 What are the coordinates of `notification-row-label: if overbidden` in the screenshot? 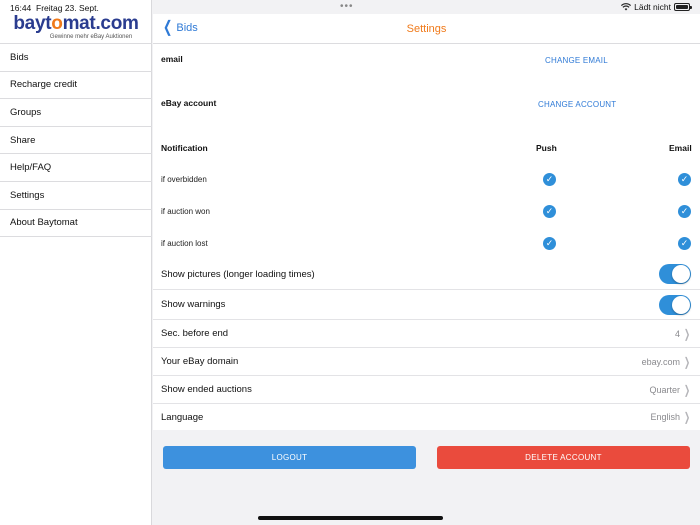 It's located at (184, 179).